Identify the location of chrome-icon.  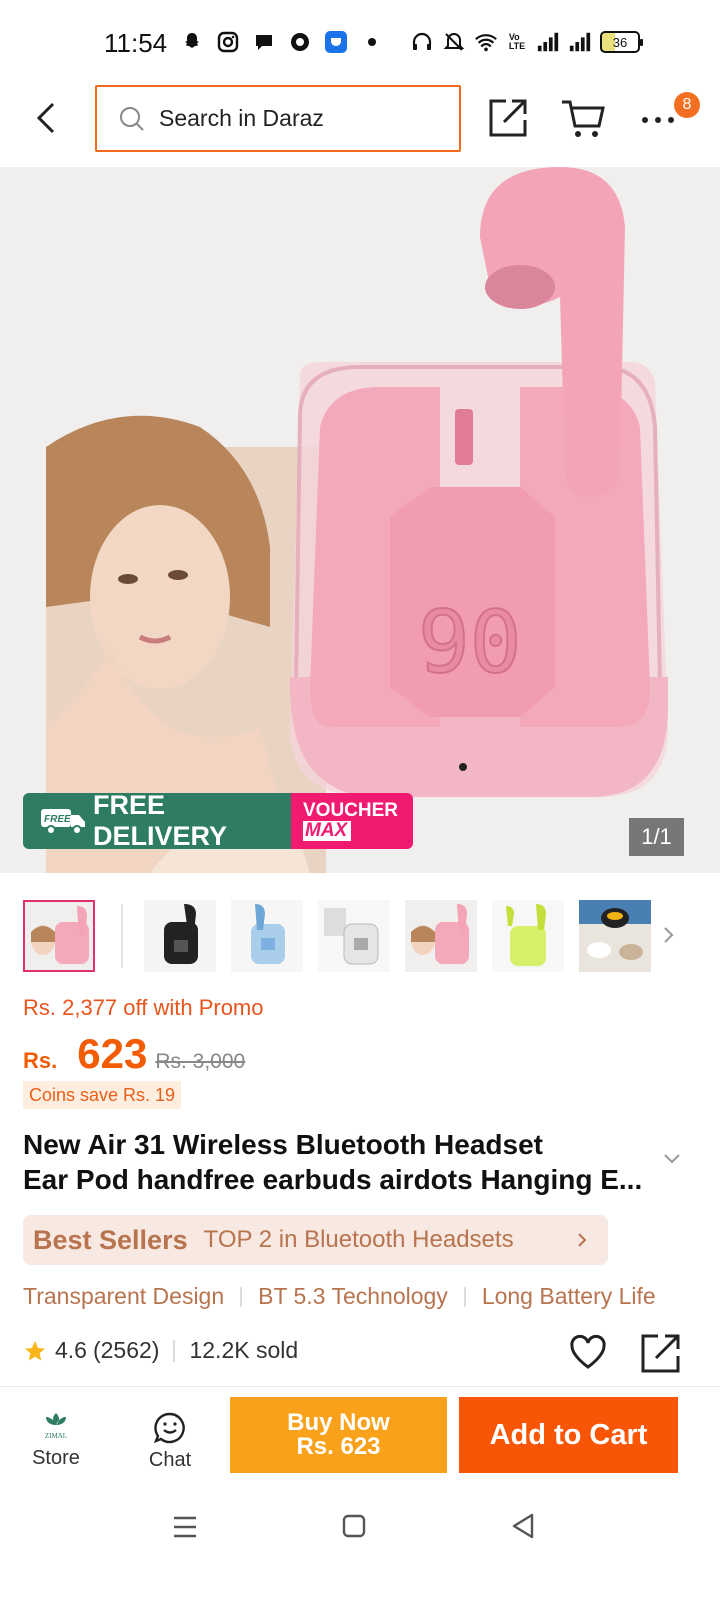
(300, 42).